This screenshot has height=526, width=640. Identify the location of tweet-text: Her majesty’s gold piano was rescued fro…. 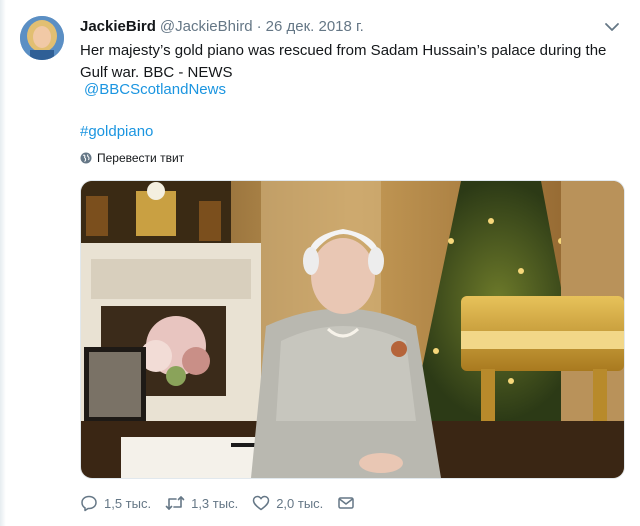
(343, 61).